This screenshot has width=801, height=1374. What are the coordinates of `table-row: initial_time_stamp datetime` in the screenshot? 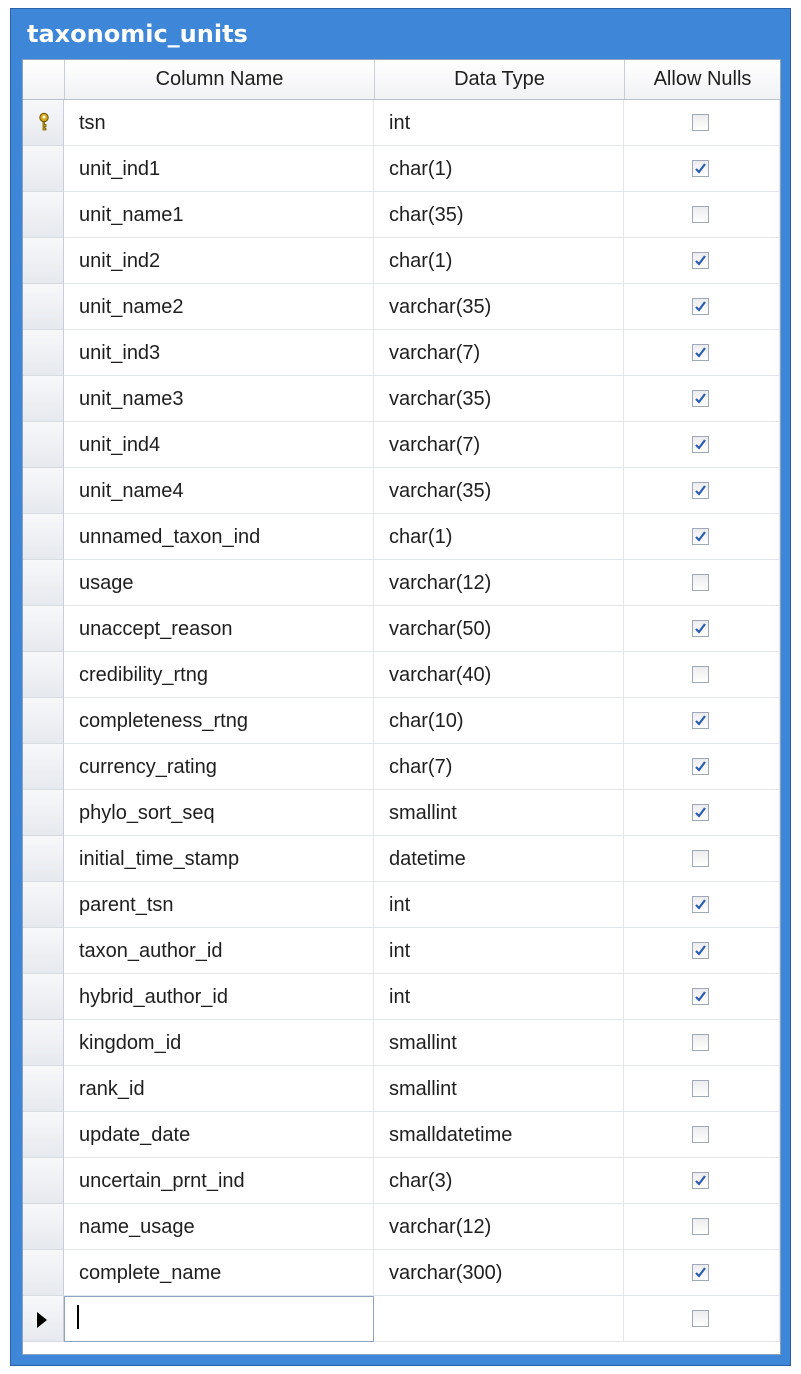 It's located at (401, 859).